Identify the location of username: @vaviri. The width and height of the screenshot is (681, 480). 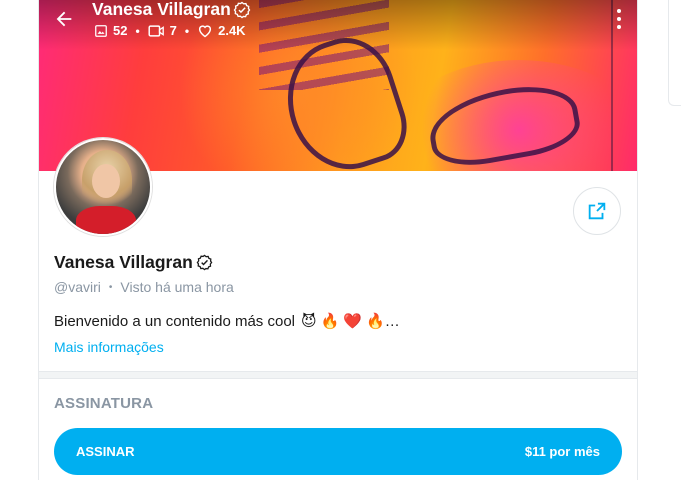
(77, 287).